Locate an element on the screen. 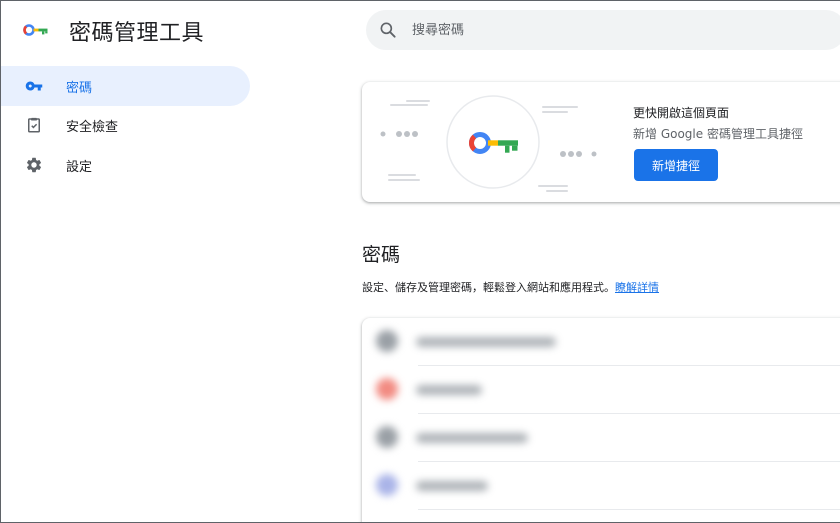  sidebar-item-passwords: 密碼 is located at coordinates (125, 86).